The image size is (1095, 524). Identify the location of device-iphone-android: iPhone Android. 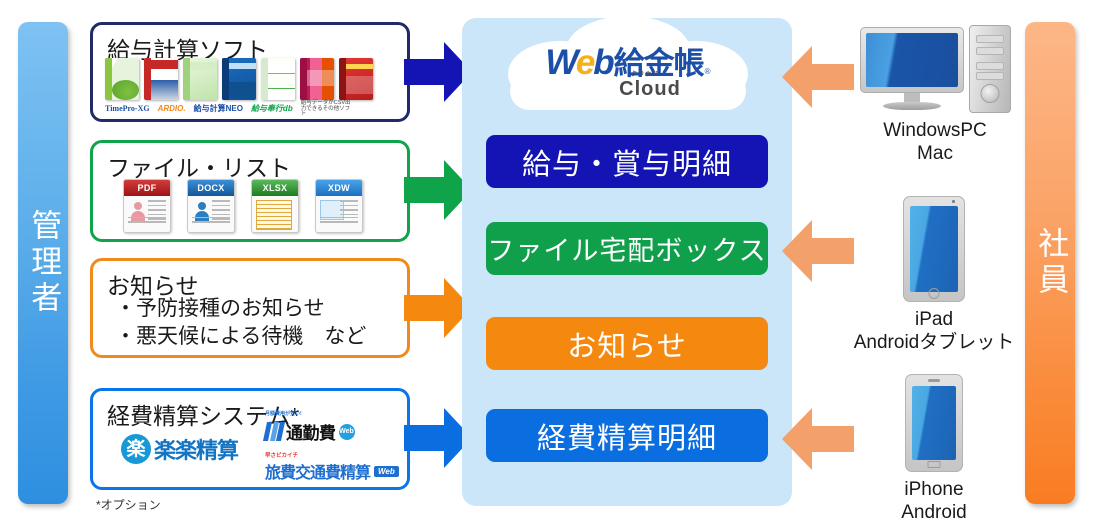
(934, 449).